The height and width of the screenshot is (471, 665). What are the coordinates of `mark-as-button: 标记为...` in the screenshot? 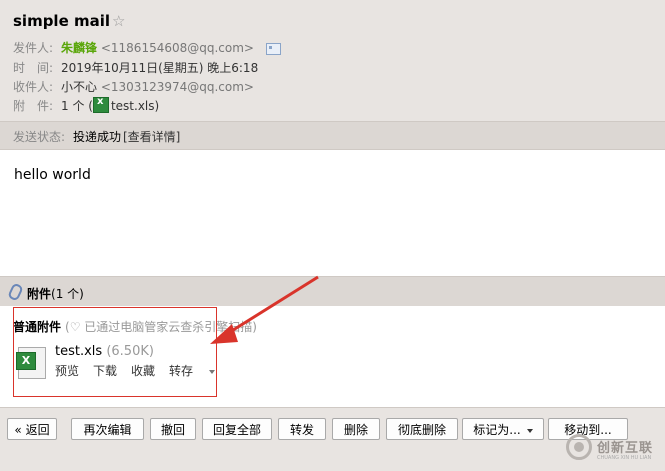 It's located at (503, 429).